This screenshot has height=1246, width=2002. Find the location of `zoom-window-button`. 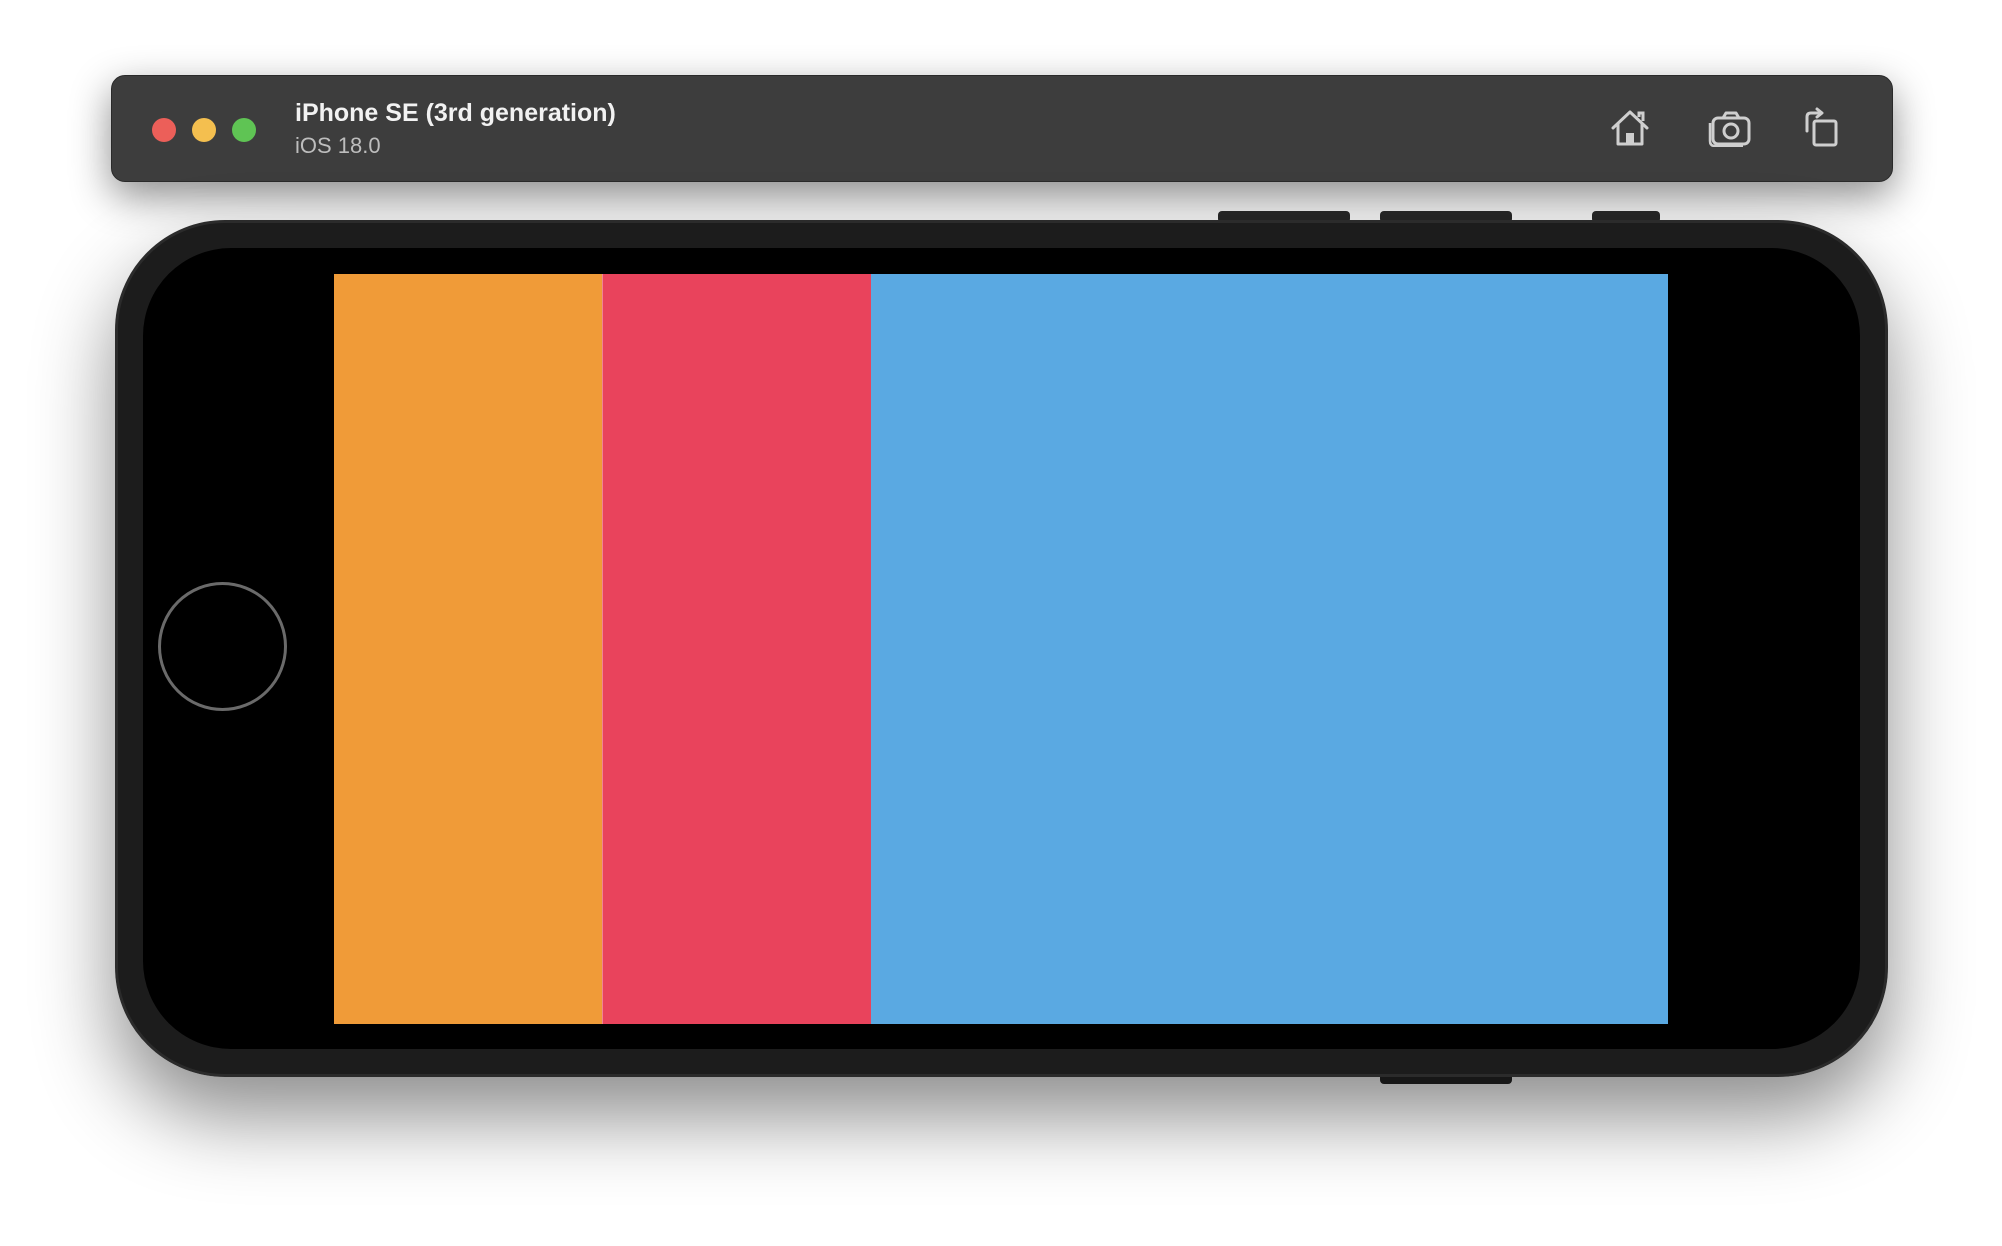

zoom-window-button is located at coordinates (244, 130).